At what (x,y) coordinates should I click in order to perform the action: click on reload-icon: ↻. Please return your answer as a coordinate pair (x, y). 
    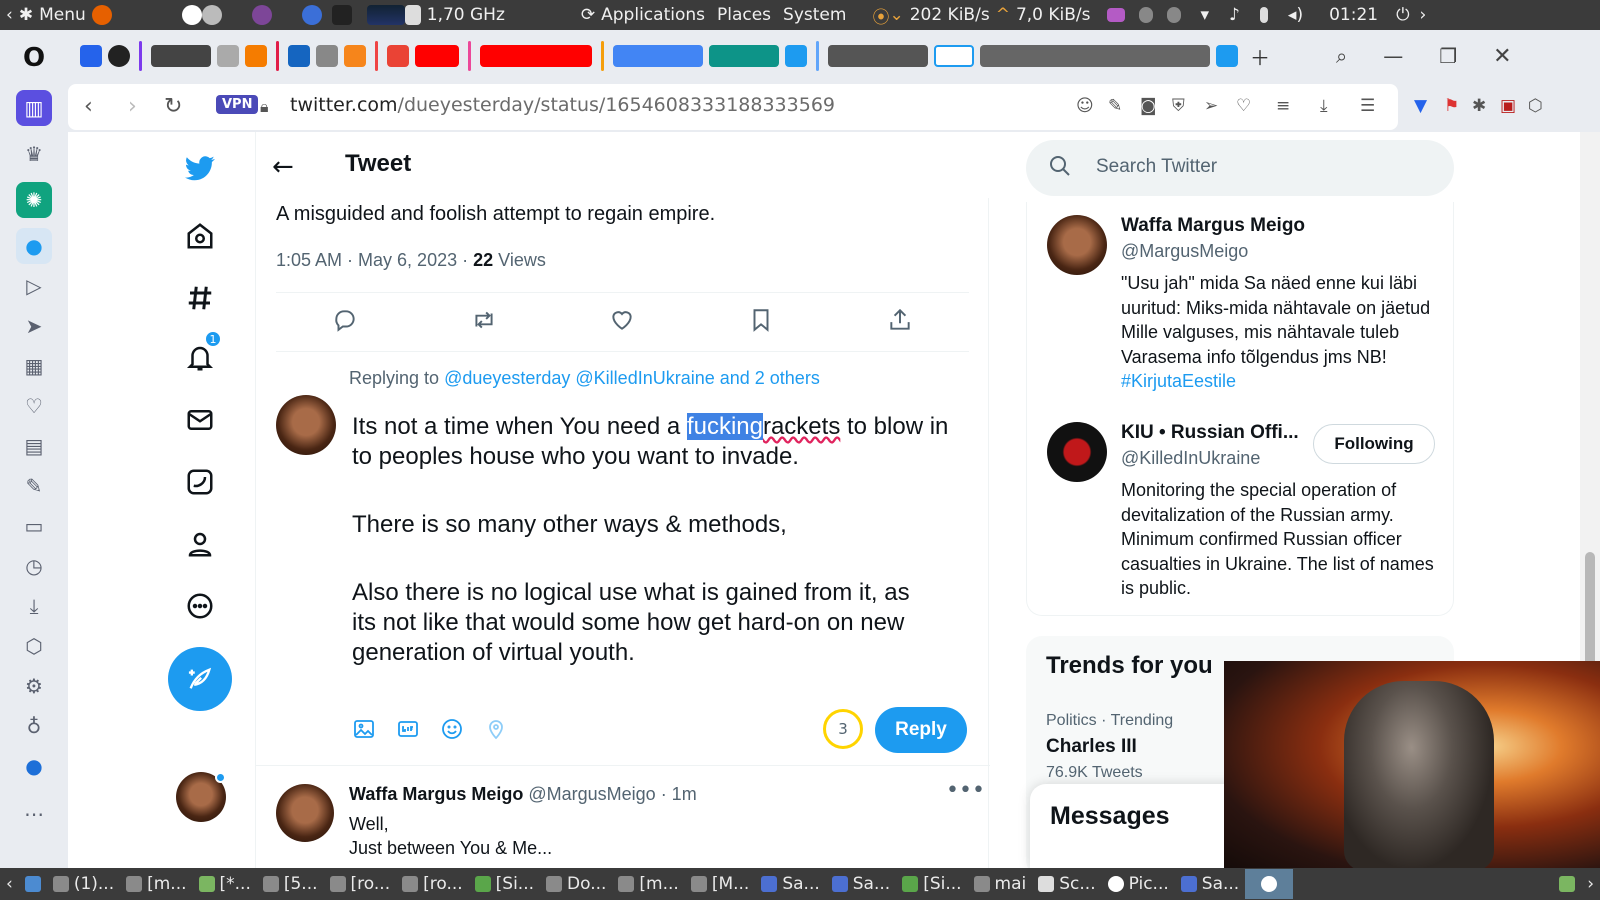
    Looking at the image, I should click on (173, 106).